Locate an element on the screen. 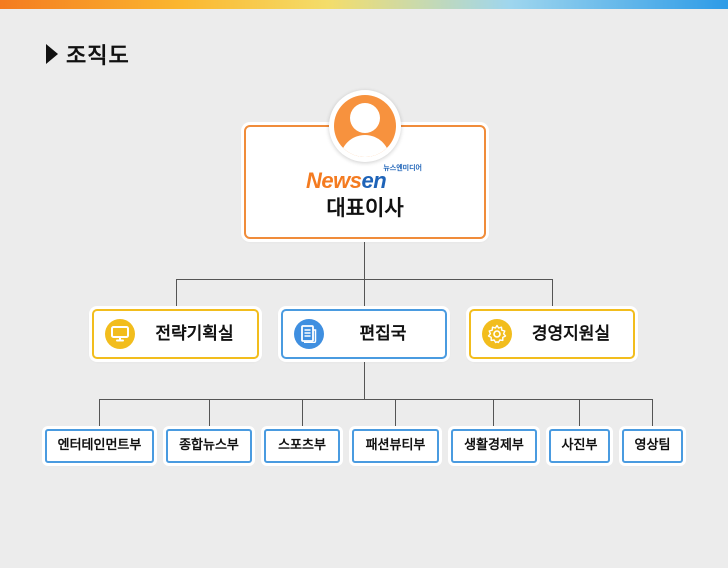  dept-label: 전략기획실 is located at coordinates (194, 334).